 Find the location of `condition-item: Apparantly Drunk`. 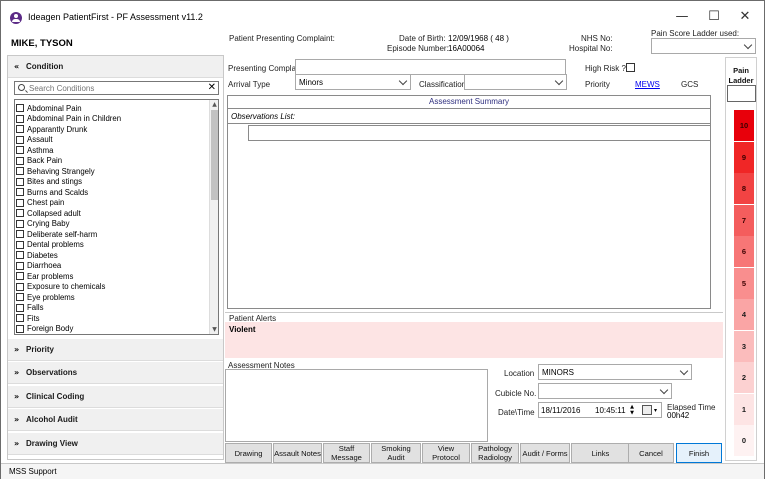

condition-item: Apparantly Drunk is located at coordinates (116, 129).